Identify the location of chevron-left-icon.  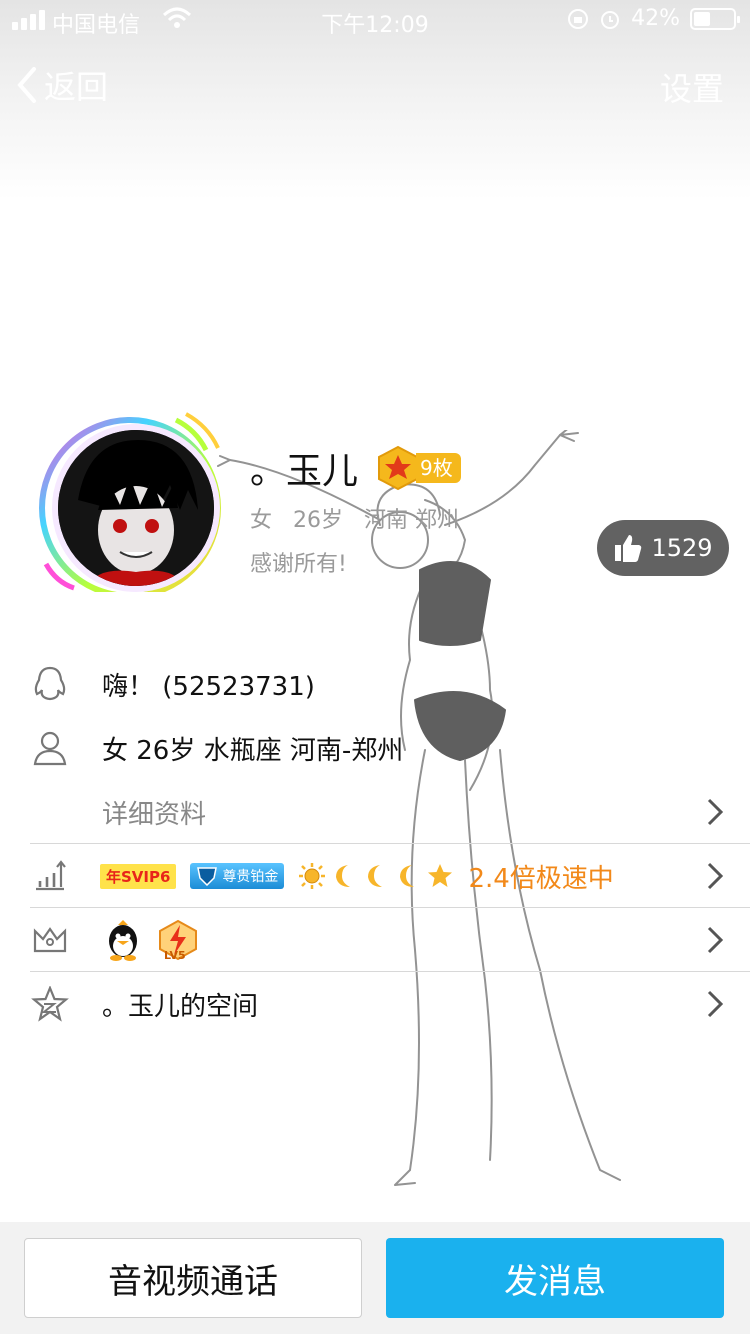
(26, 85).